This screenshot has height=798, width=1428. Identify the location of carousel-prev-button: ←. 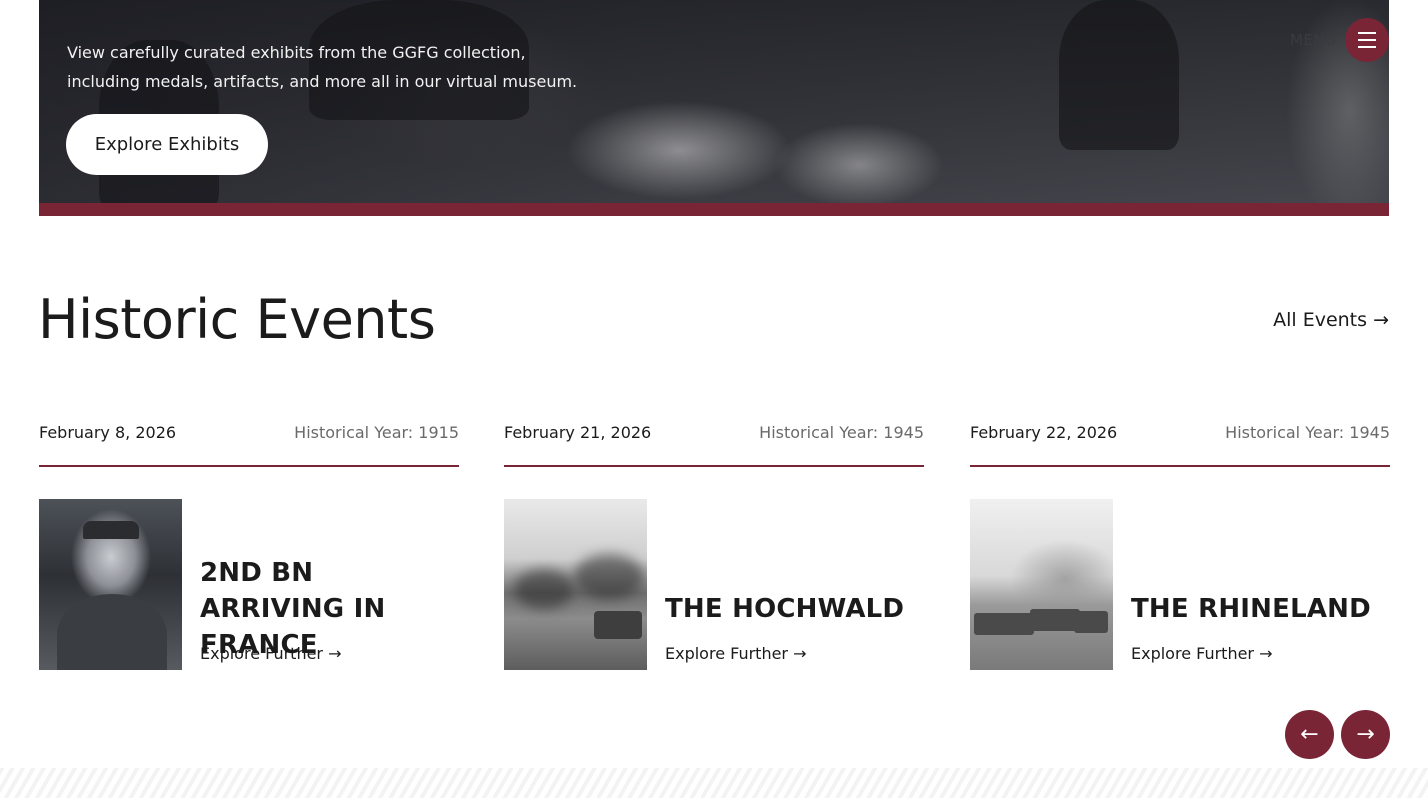
(1309, 734).